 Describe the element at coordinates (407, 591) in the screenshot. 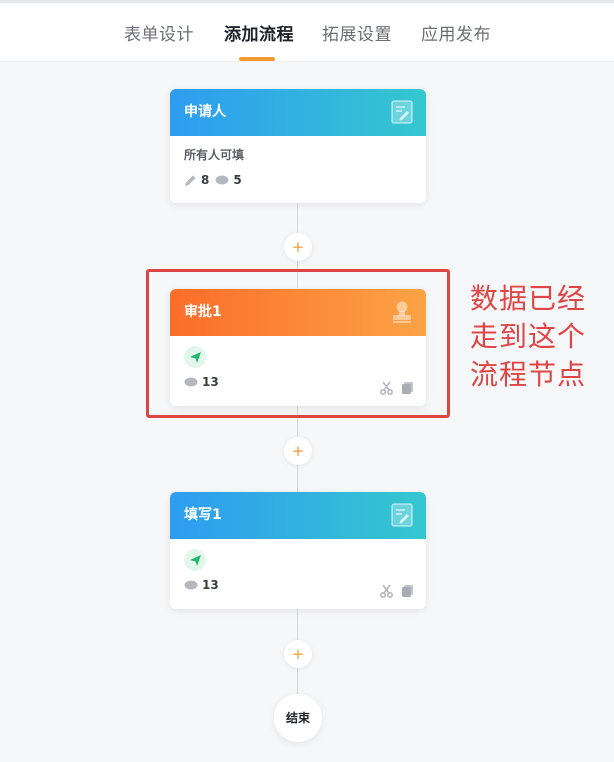

I see `copy-icon` at that location.